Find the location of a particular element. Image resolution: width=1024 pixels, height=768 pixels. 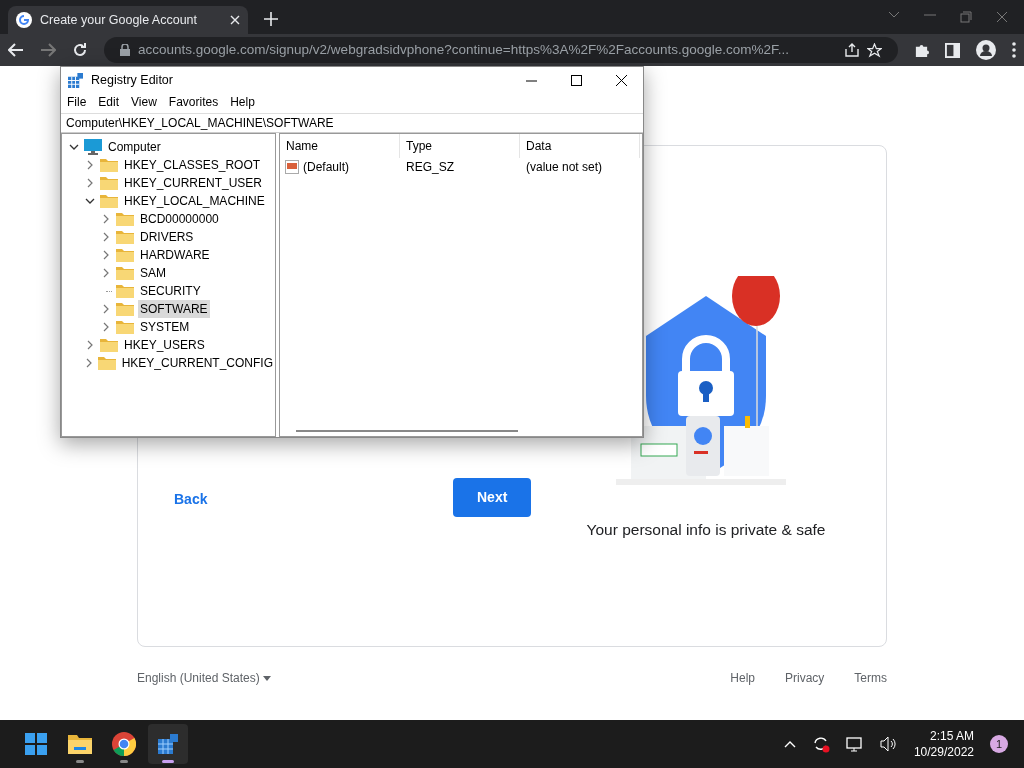

maximize-icon is located at coordinates (576, 80).